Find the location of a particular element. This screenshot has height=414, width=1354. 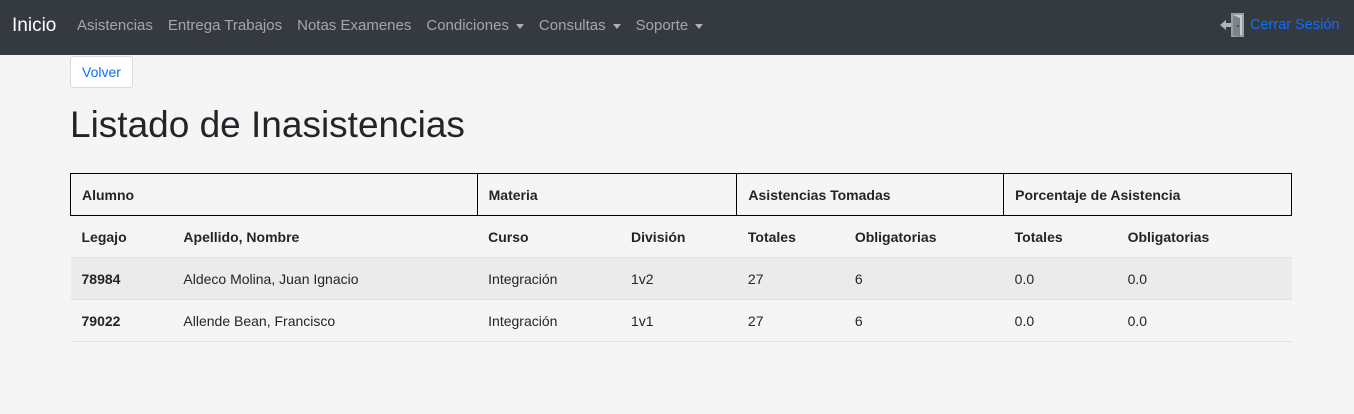

nav-dropdown-condiciones: Condiciones is located at coordinates (475, 26).